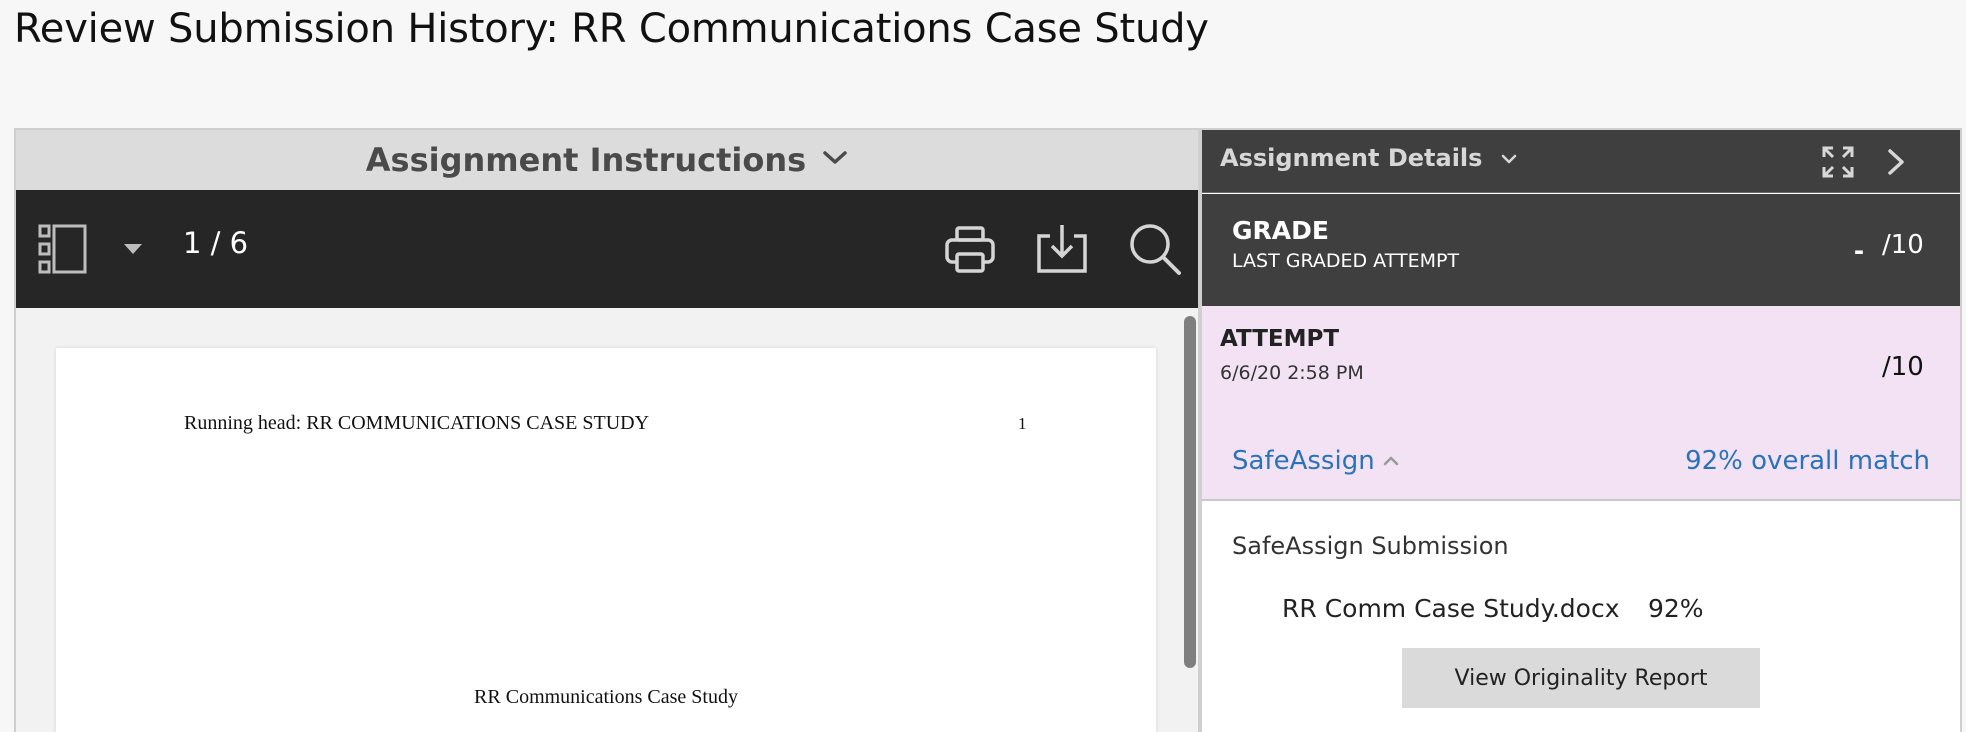 The image size is (1966, 732). I want to click on assignment-details-label: Assignment Details, so click(1351, 158).